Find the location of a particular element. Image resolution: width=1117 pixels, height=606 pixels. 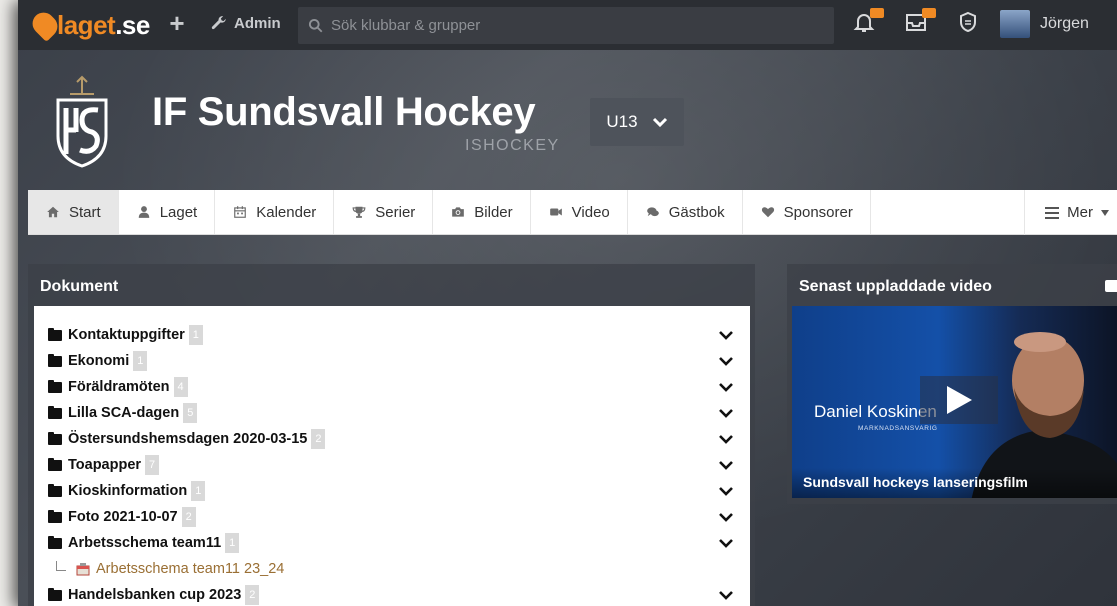

notifications-button is located at coordinates (868, 22).